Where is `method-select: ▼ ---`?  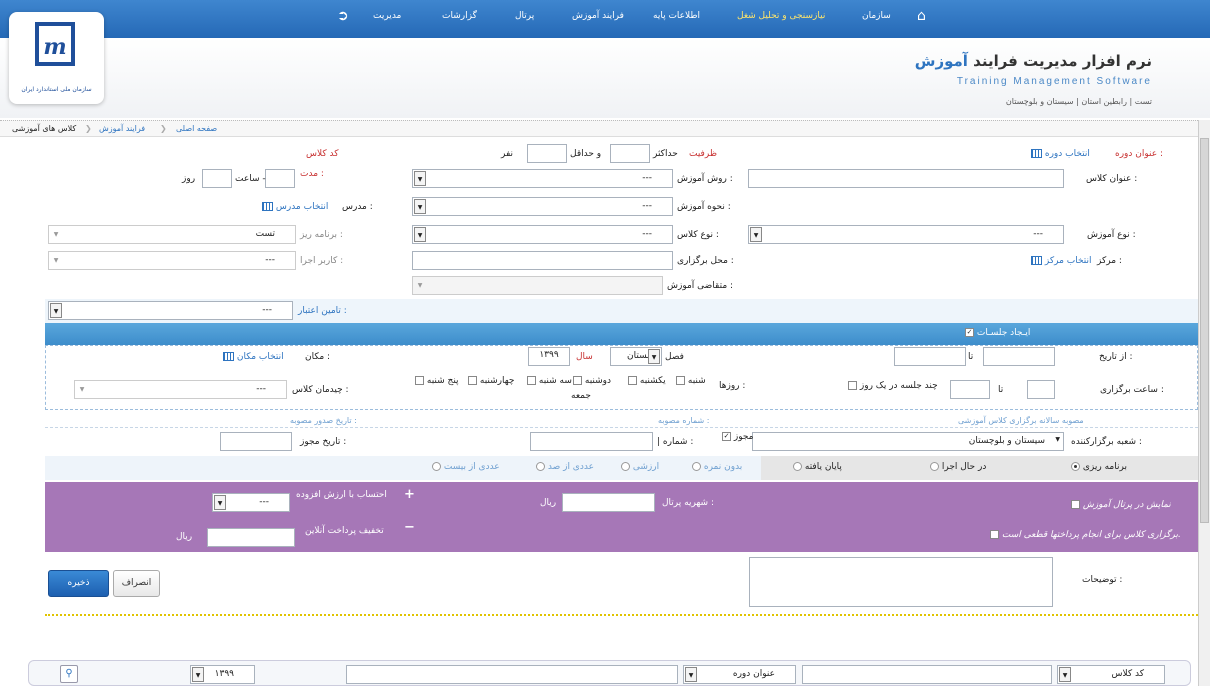 method-select: ▼ --- is located at coordinates (542, 178).